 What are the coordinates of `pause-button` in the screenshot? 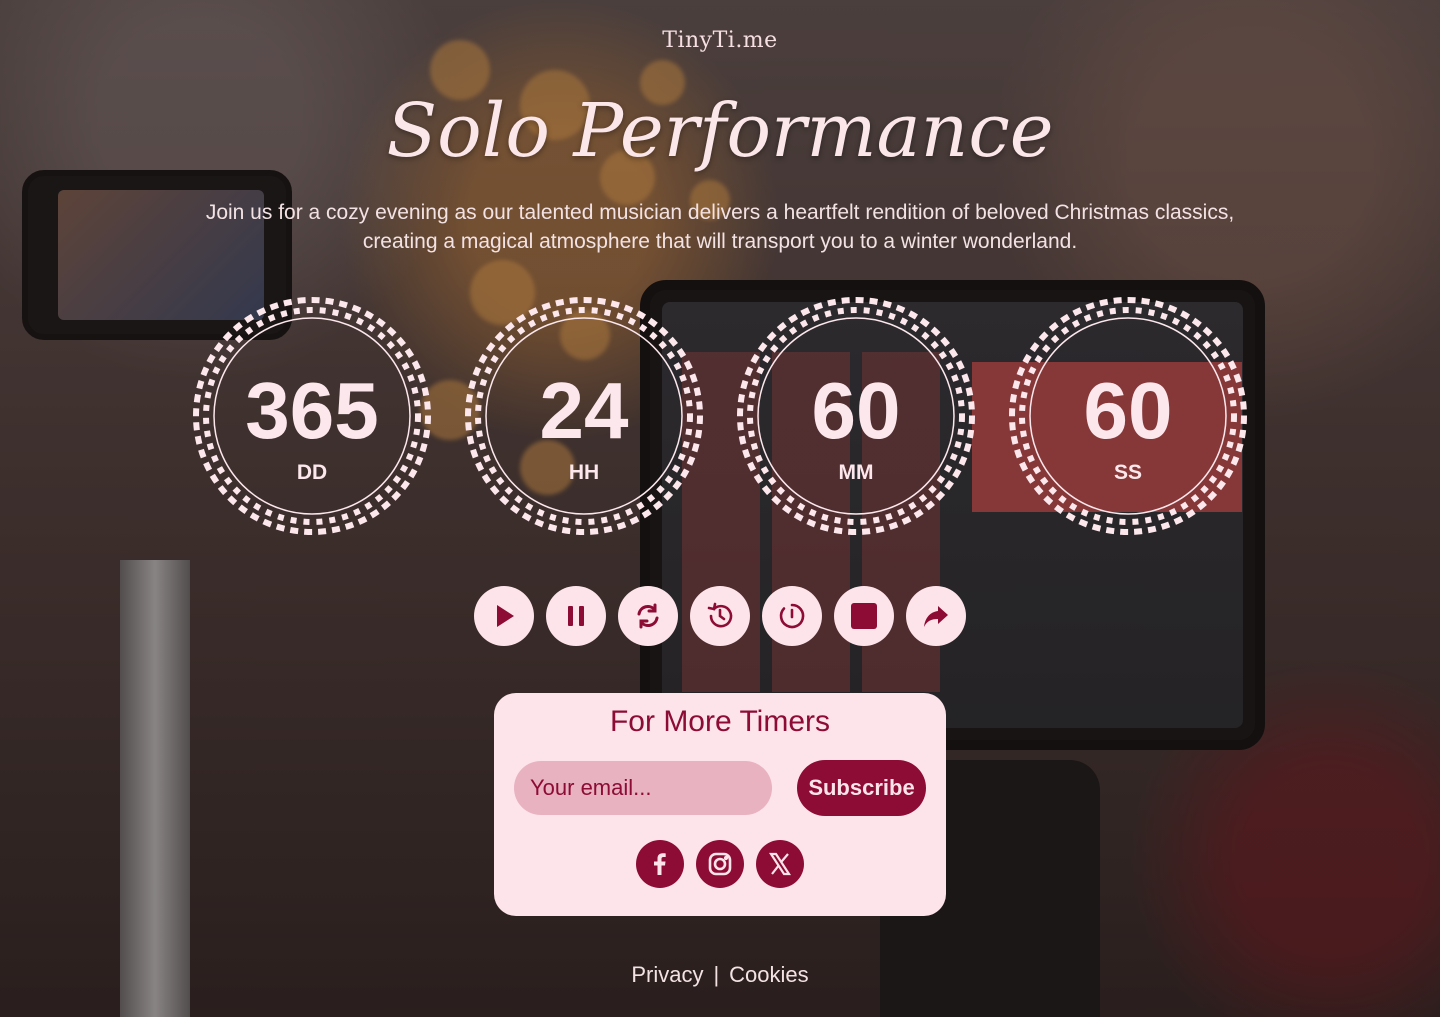 It's located at (576, 616).